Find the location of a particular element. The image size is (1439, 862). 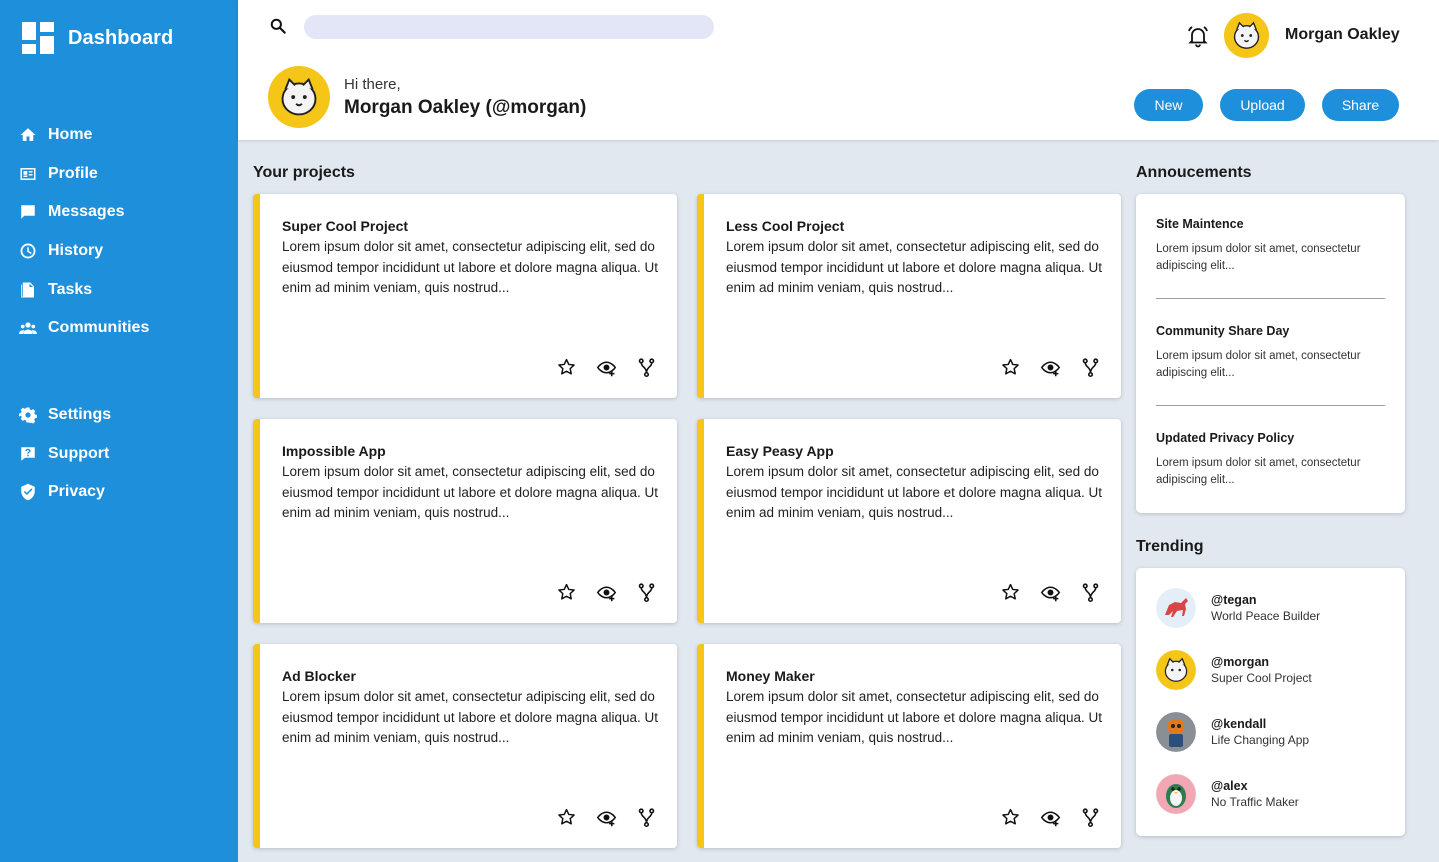

project-title: Impossible App is located at coordinates (334, 451).